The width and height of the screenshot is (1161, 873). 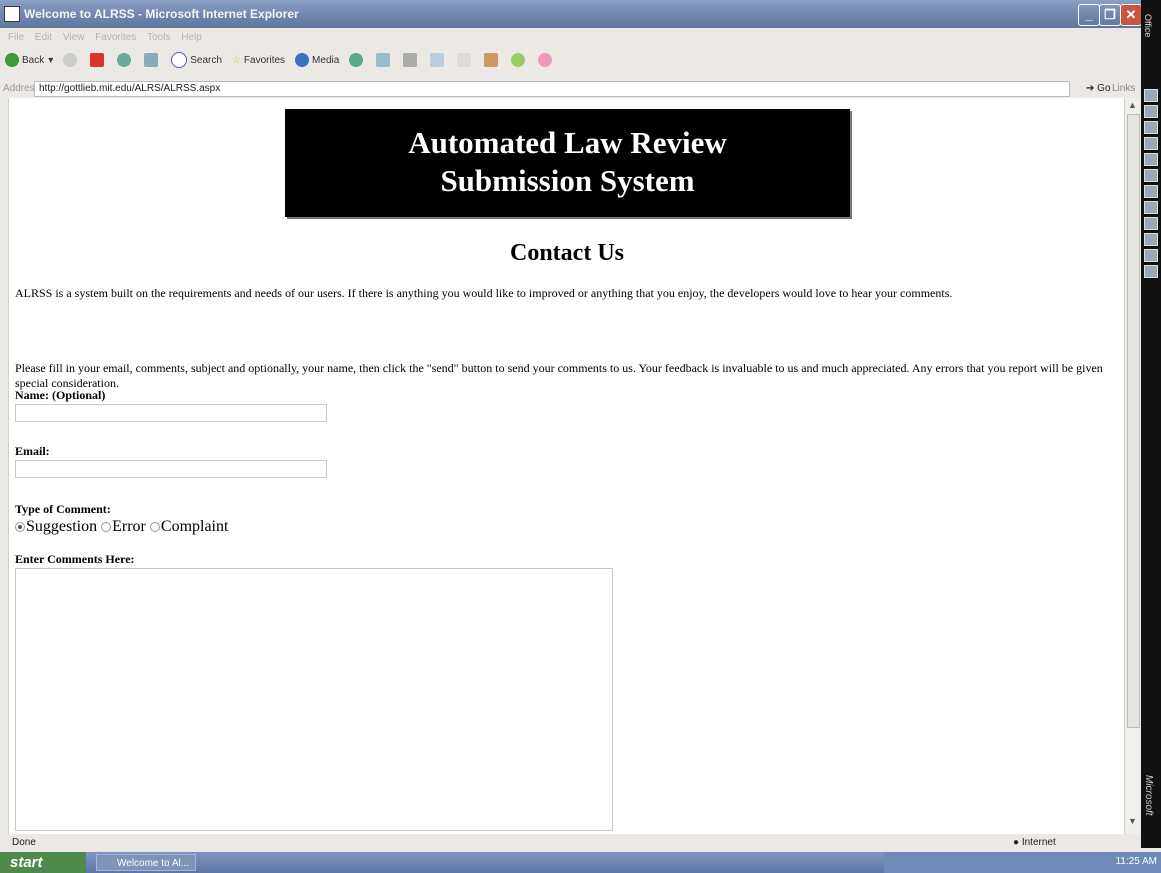 I want to click on comment-type-group: Suggestion Error Complaint, so click(x=121, y=527).